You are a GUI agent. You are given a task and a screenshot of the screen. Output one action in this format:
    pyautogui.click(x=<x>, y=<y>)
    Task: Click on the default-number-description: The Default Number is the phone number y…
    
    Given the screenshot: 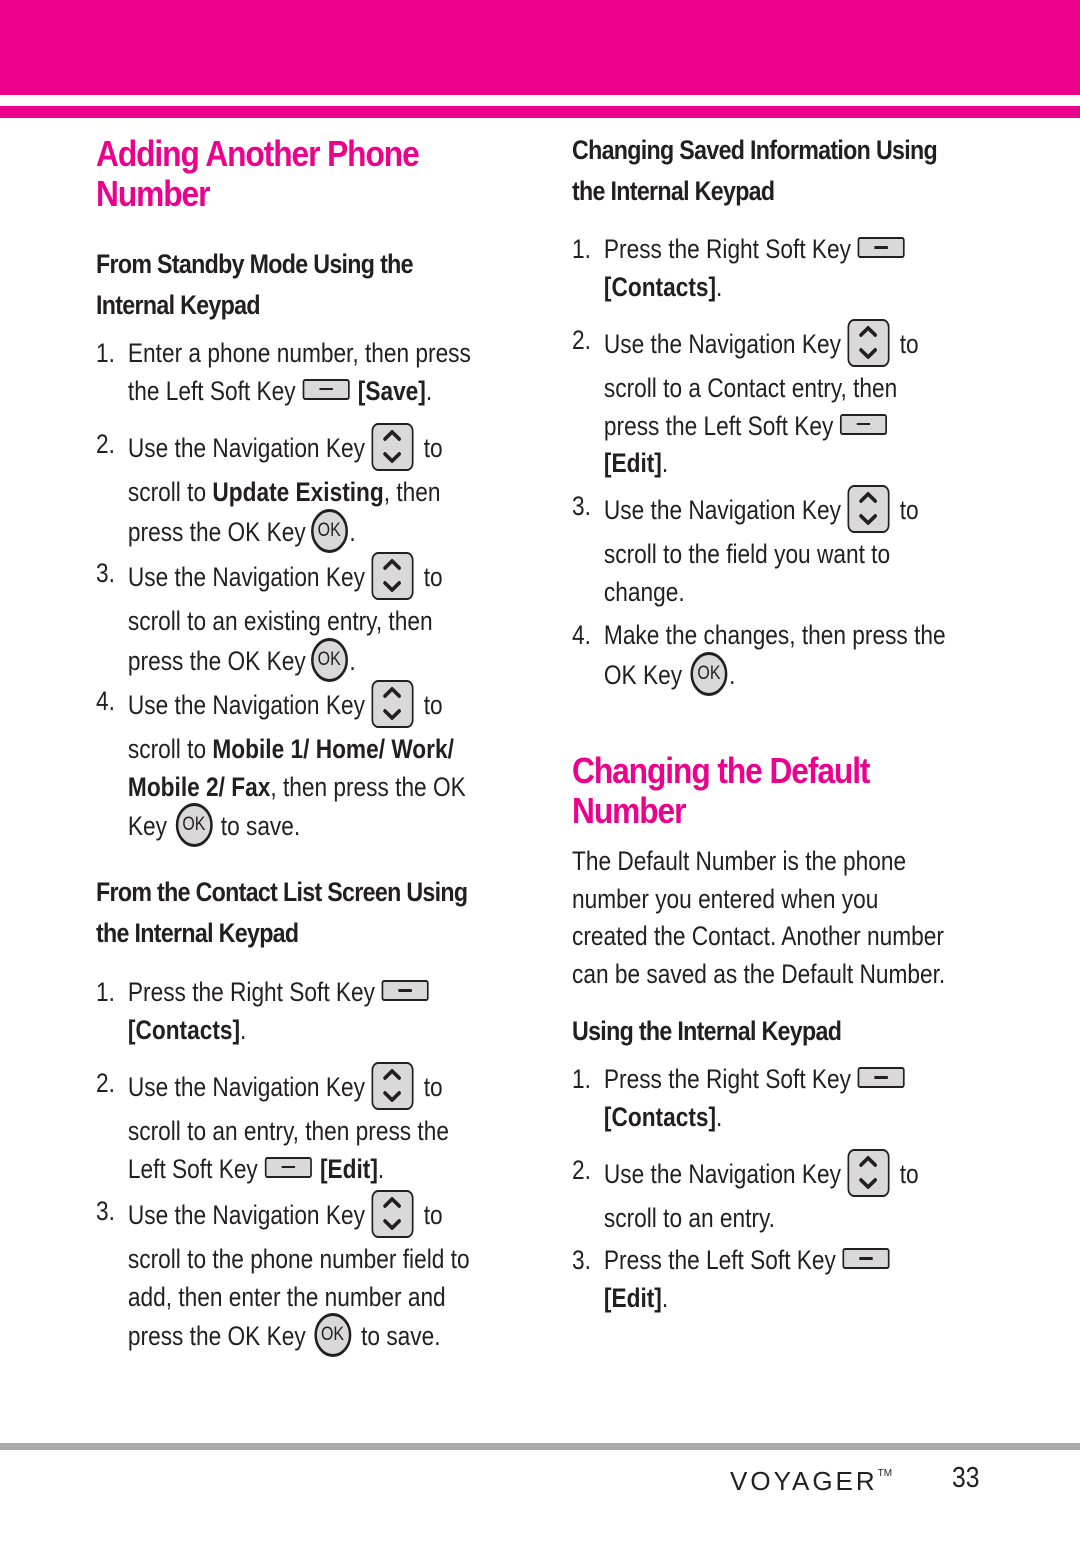 What is the action you would take?
    pyautogui.click(x=758, y=918)
    